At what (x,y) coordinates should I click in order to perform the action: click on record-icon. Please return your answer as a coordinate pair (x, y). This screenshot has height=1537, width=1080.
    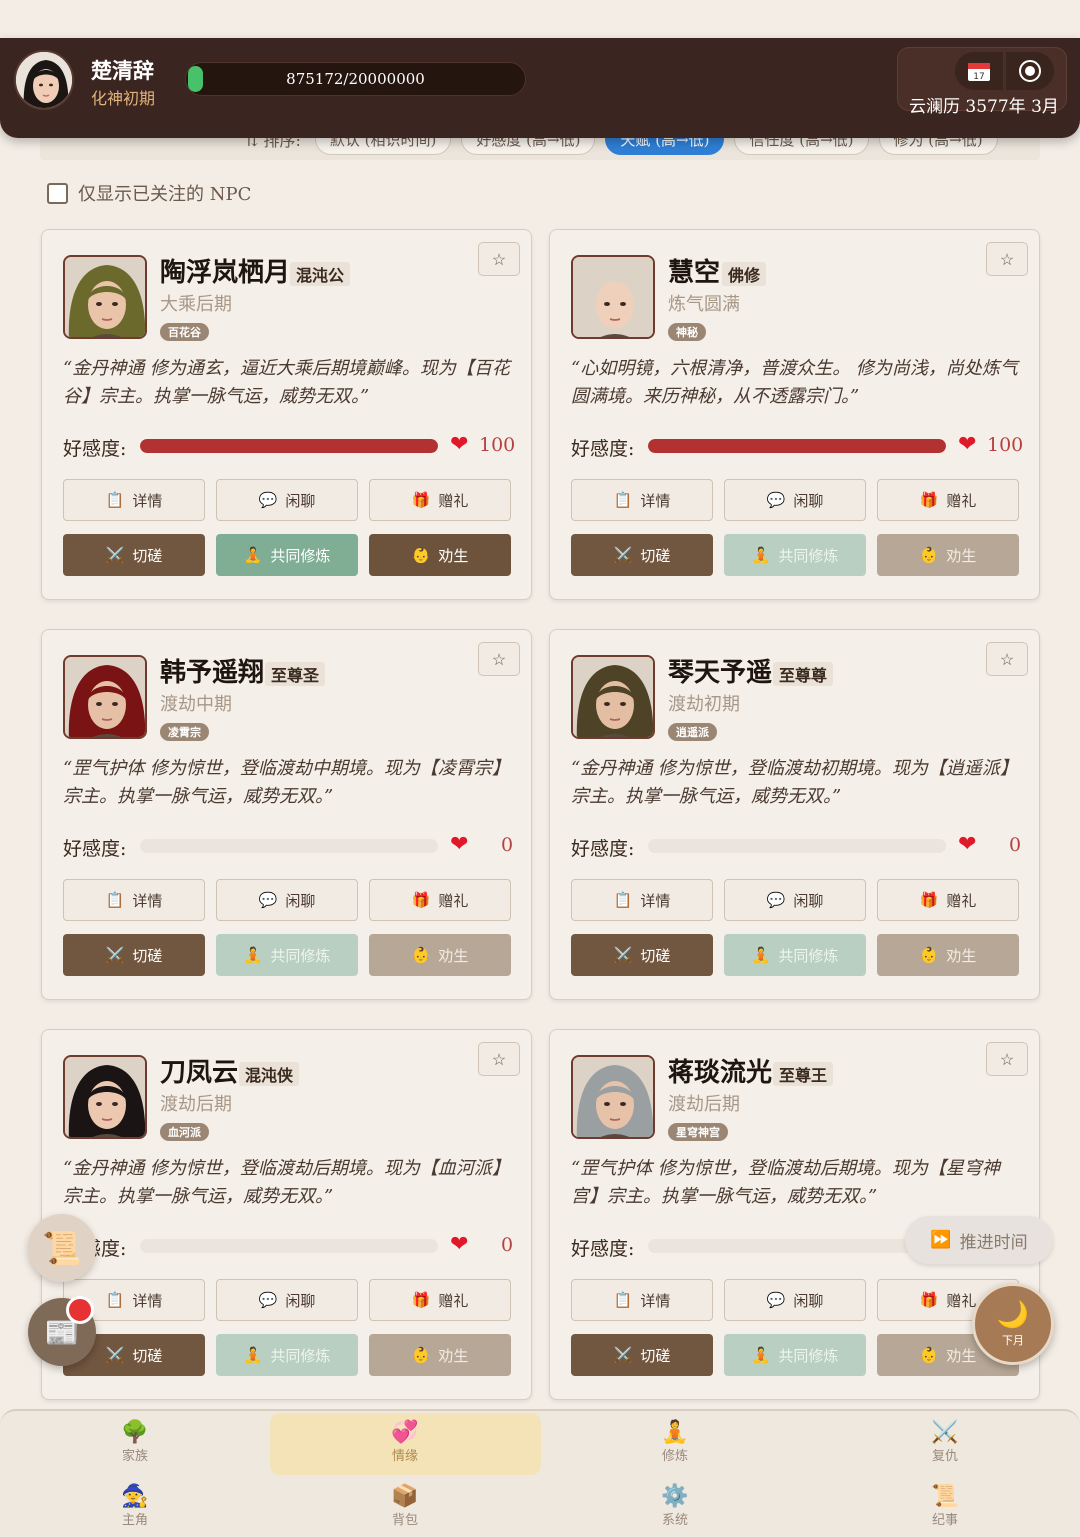
    Looking at the image, I should click on (1030, 71).